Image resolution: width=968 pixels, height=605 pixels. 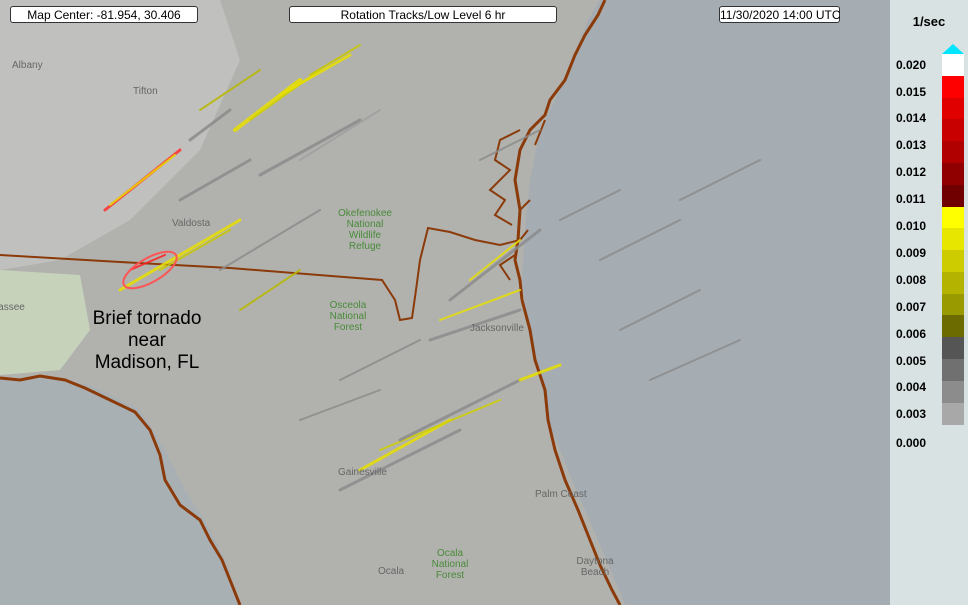 I want to click on place-label-albany: Albany, so click(x=27, y=65).